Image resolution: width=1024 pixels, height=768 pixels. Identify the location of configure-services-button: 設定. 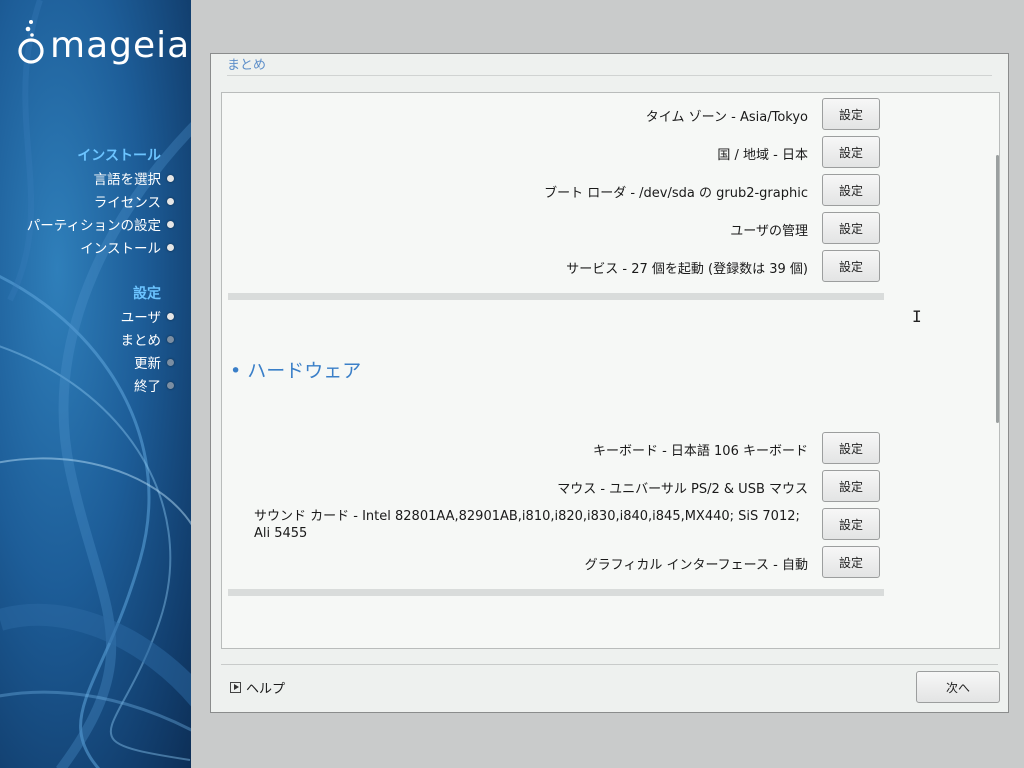
(851, 266).